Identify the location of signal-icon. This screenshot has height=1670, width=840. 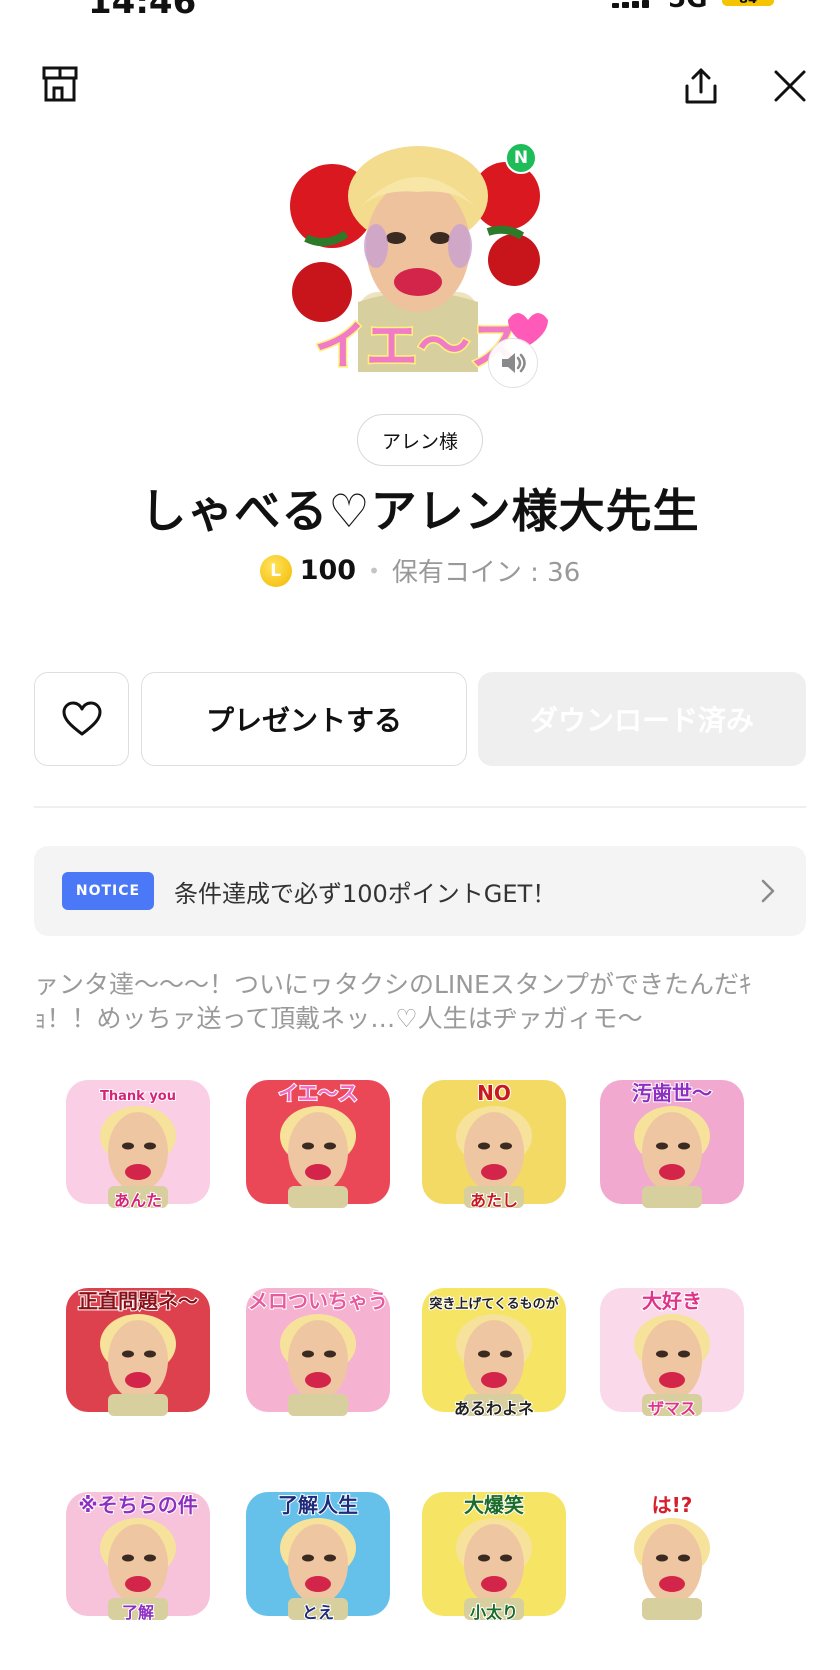
(634, 4).